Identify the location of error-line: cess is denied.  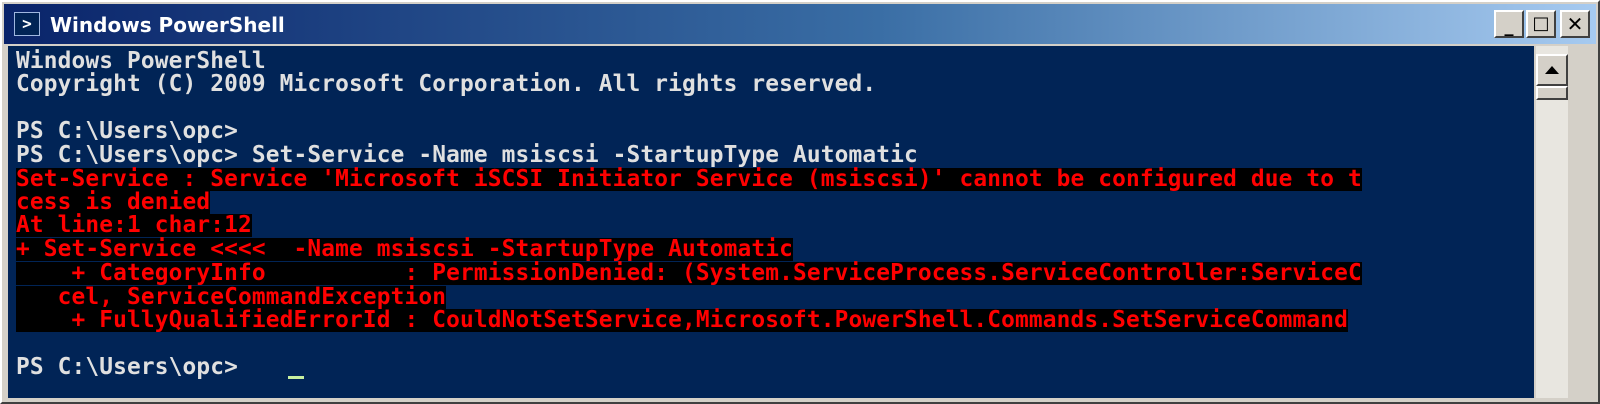
(113, 202).